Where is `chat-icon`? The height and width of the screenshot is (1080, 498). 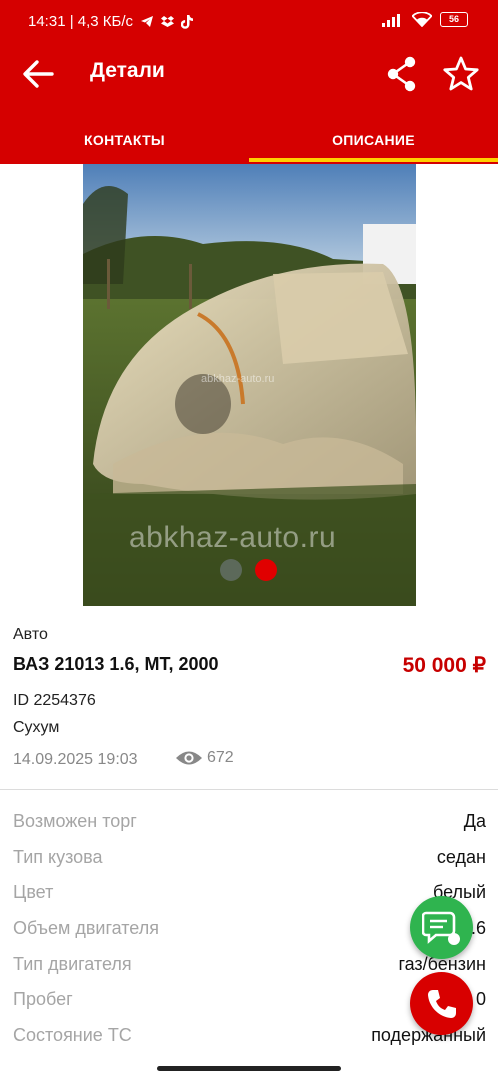
chat-icon is located at coordinates (440, 928).